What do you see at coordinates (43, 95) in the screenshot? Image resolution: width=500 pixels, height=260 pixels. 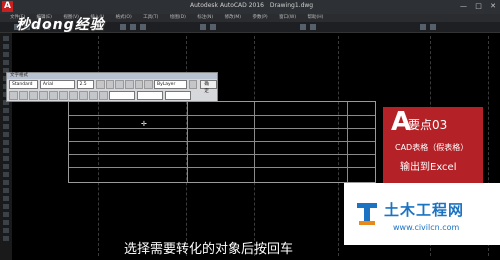 I see `align-right-button` at bounding box center [43, 95].